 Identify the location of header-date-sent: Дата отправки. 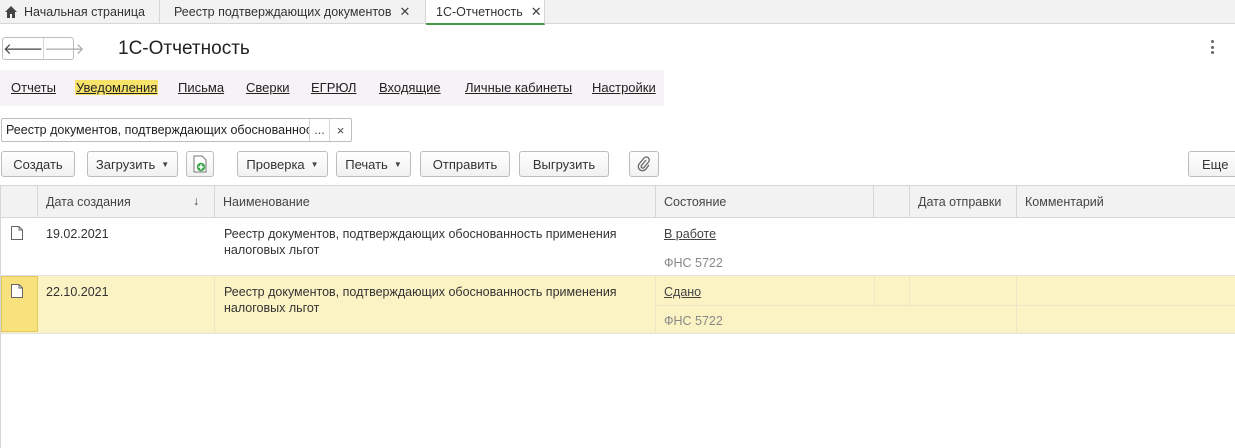
(963, 202).